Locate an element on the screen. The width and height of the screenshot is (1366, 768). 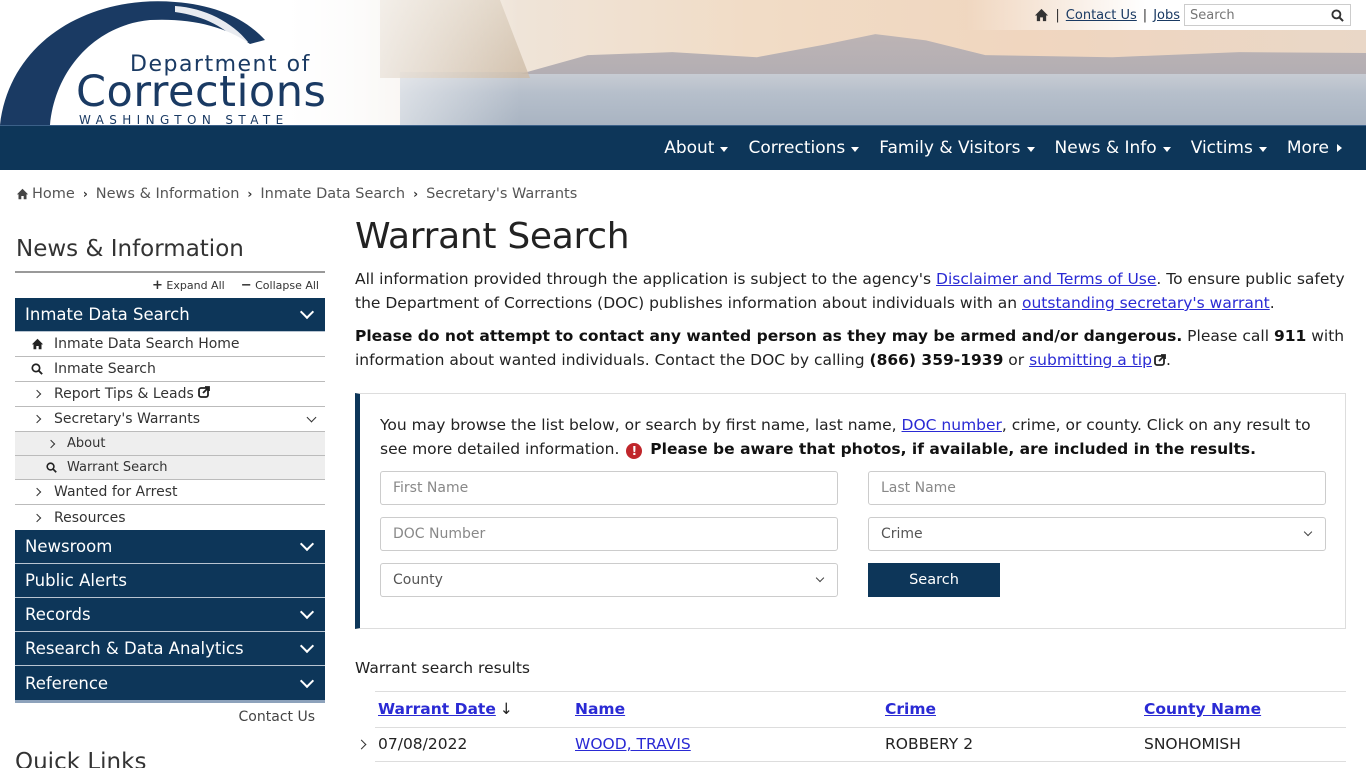
search-fields: Crime County Search is located at coordinates (853, 533).